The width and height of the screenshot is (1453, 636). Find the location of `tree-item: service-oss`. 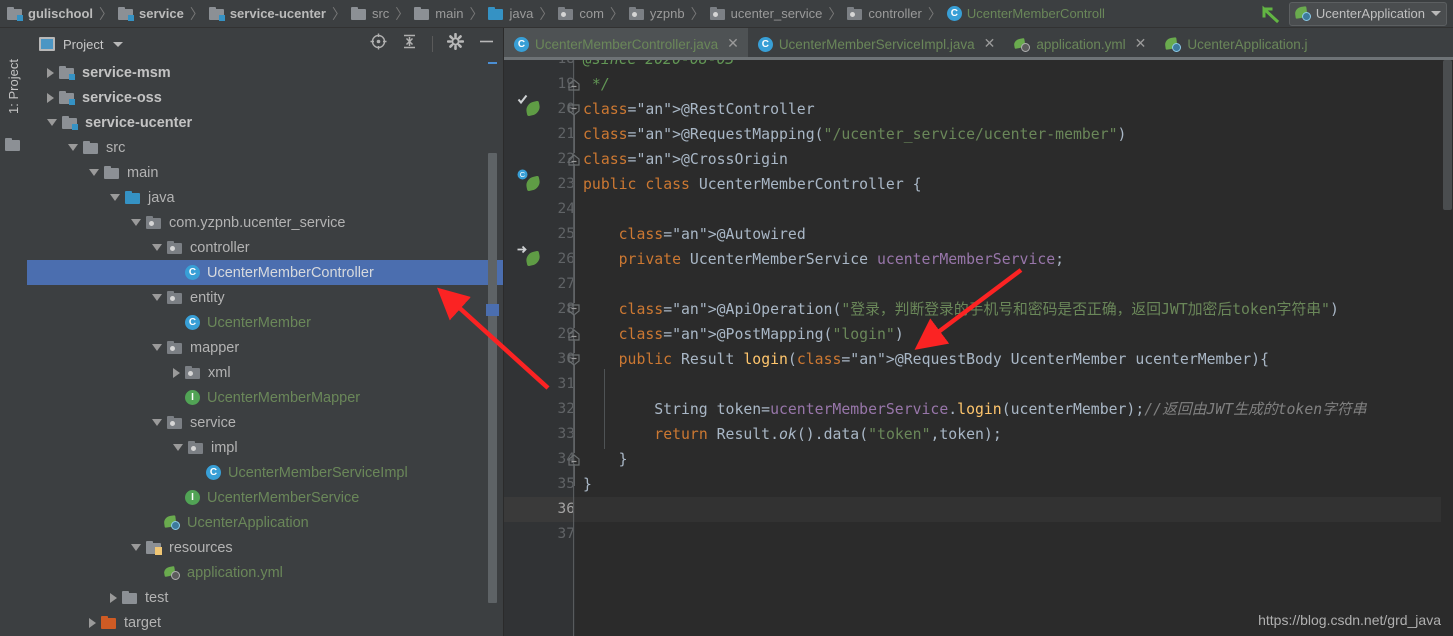

tree-item: service-oss is located at coordinates (265, 97).